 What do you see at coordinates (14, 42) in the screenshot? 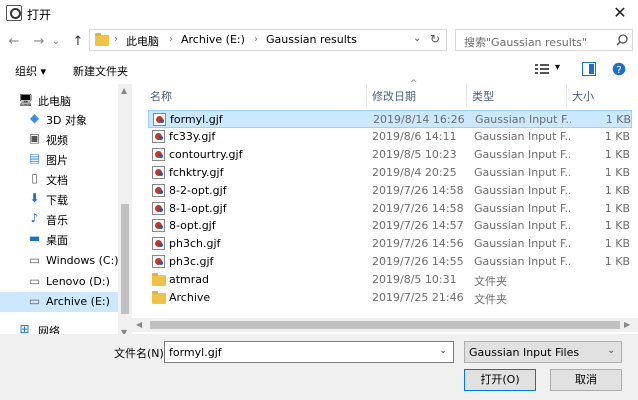
I see `back-arrow-icon: ←` at bounding box center [14, 42].